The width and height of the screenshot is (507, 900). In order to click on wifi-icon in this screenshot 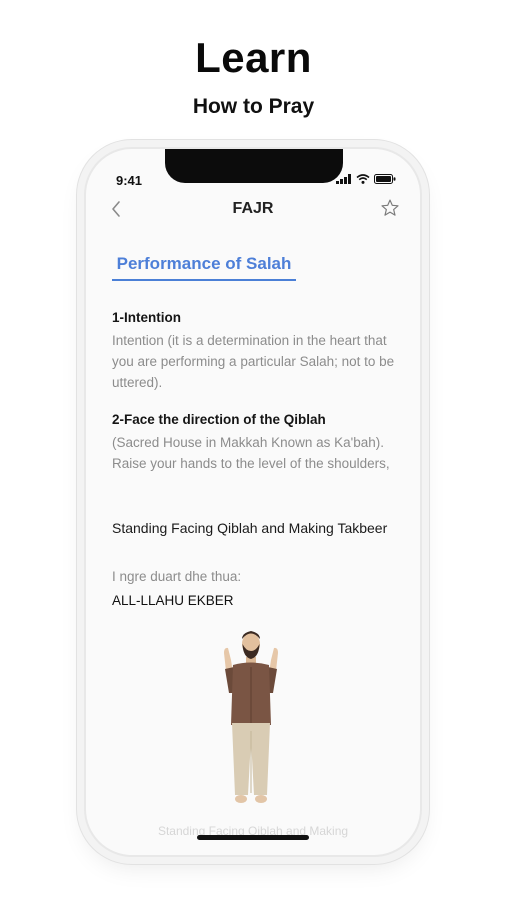, I will do `click(363, 179)`.